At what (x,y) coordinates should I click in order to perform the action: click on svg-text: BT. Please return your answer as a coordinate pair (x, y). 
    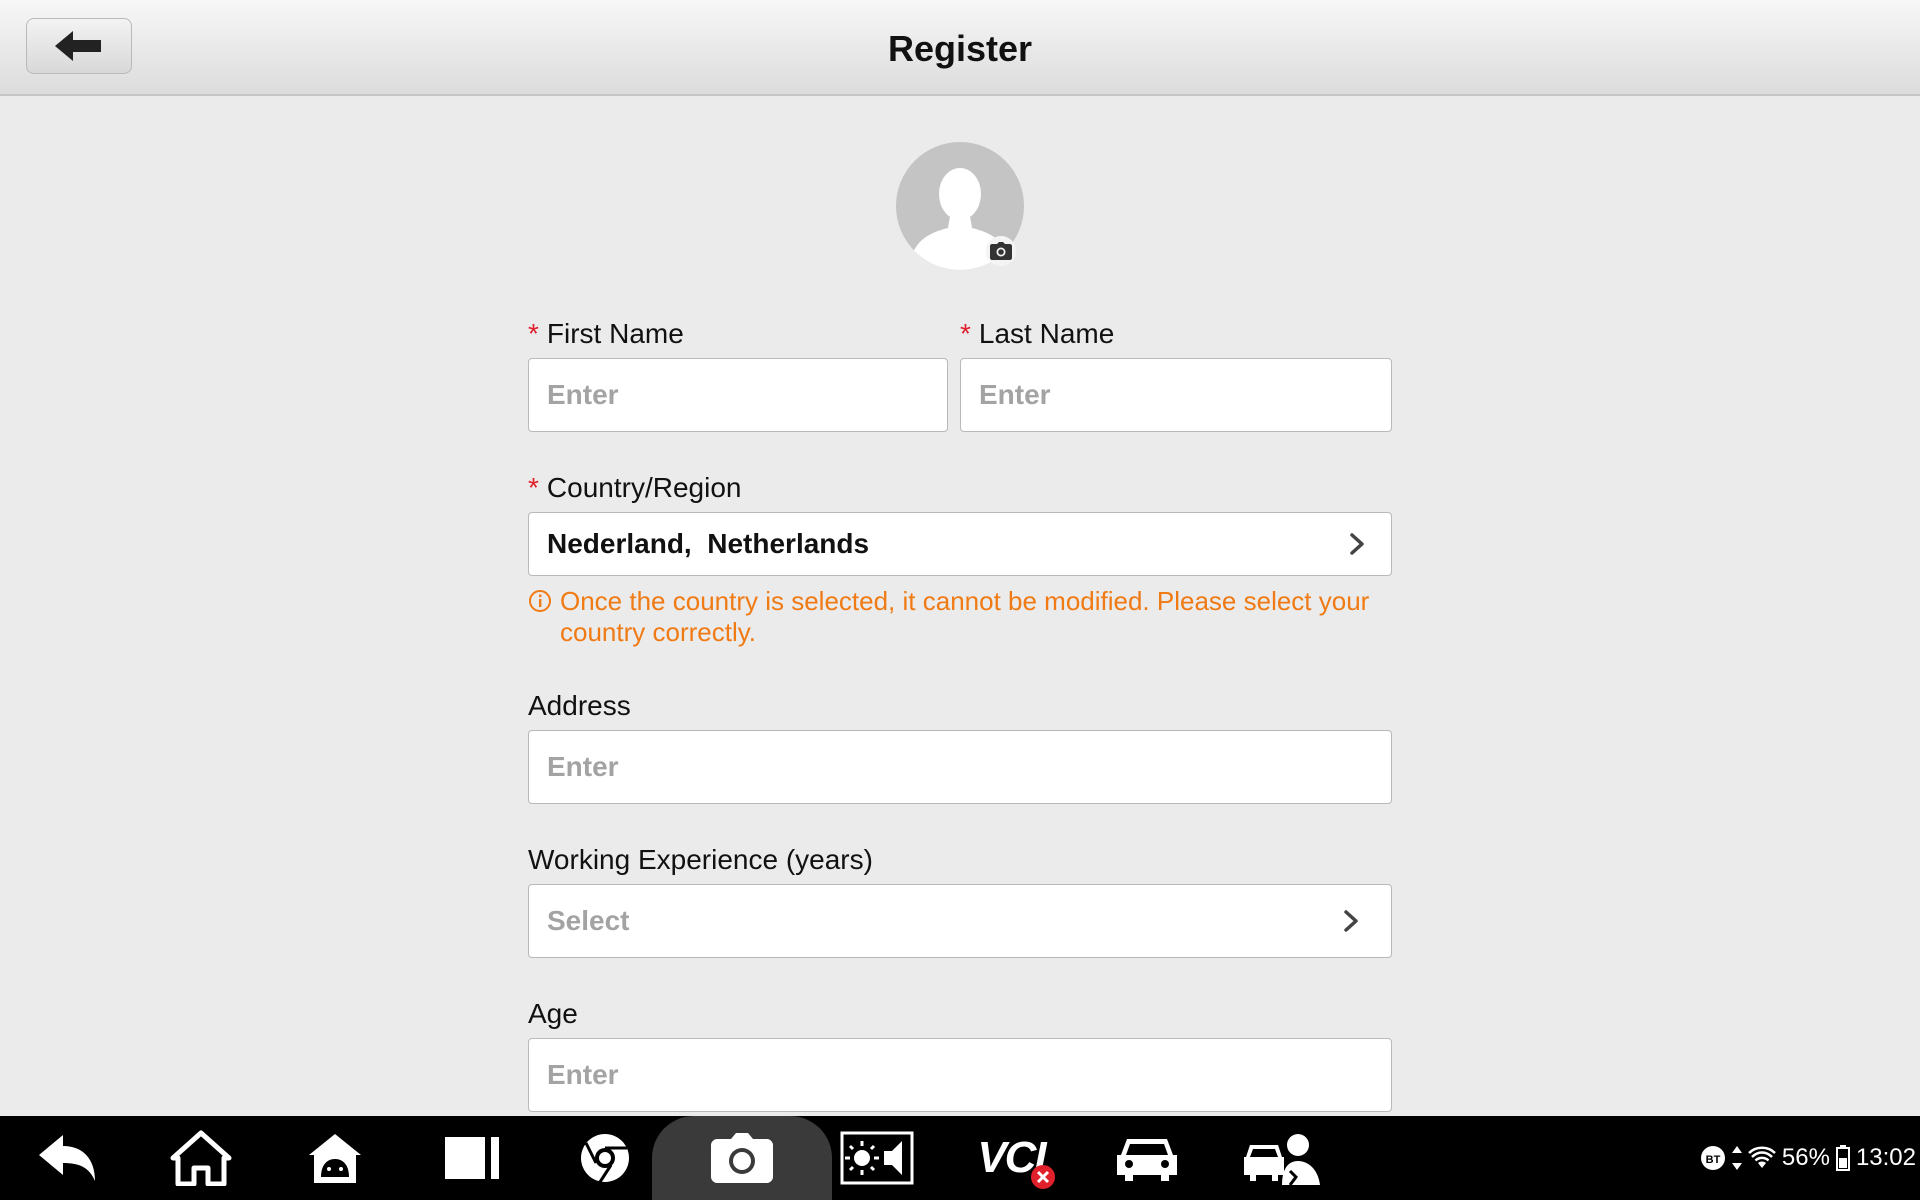
    Looking at the image, I should click on (1713, 1160).